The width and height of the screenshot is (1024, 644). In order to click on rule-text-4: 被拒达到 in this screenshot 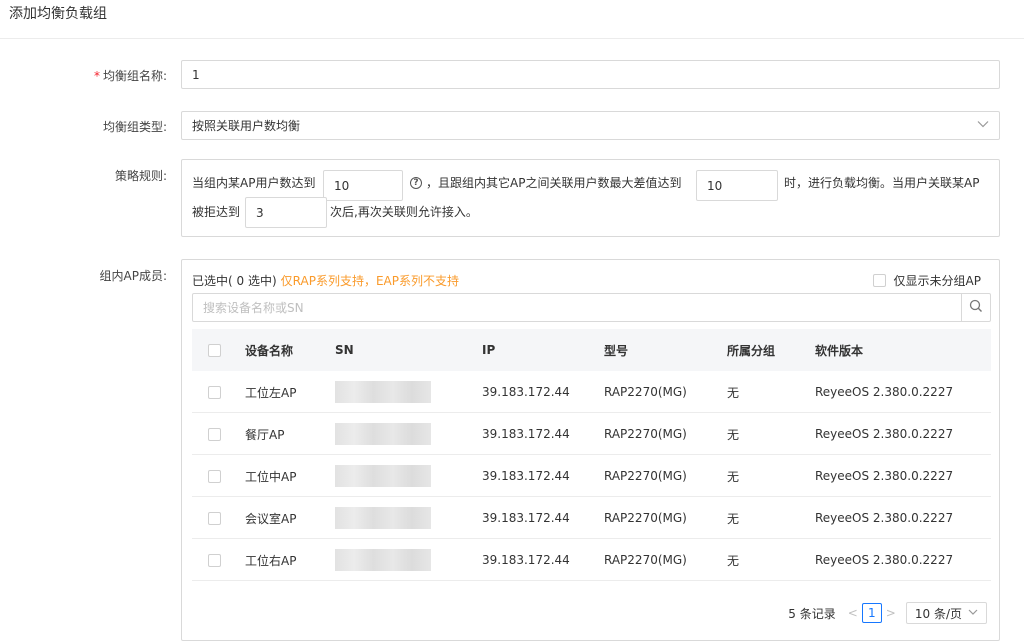, I will do `click(216, 212)`.